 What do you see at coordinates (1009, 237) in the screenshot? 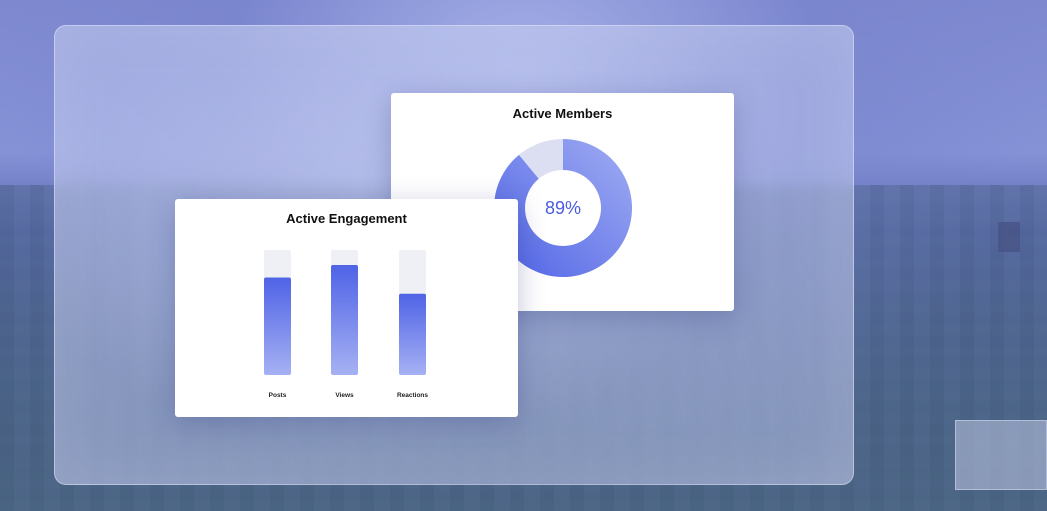
I see `background-building` at bounding box center [1009, 237].